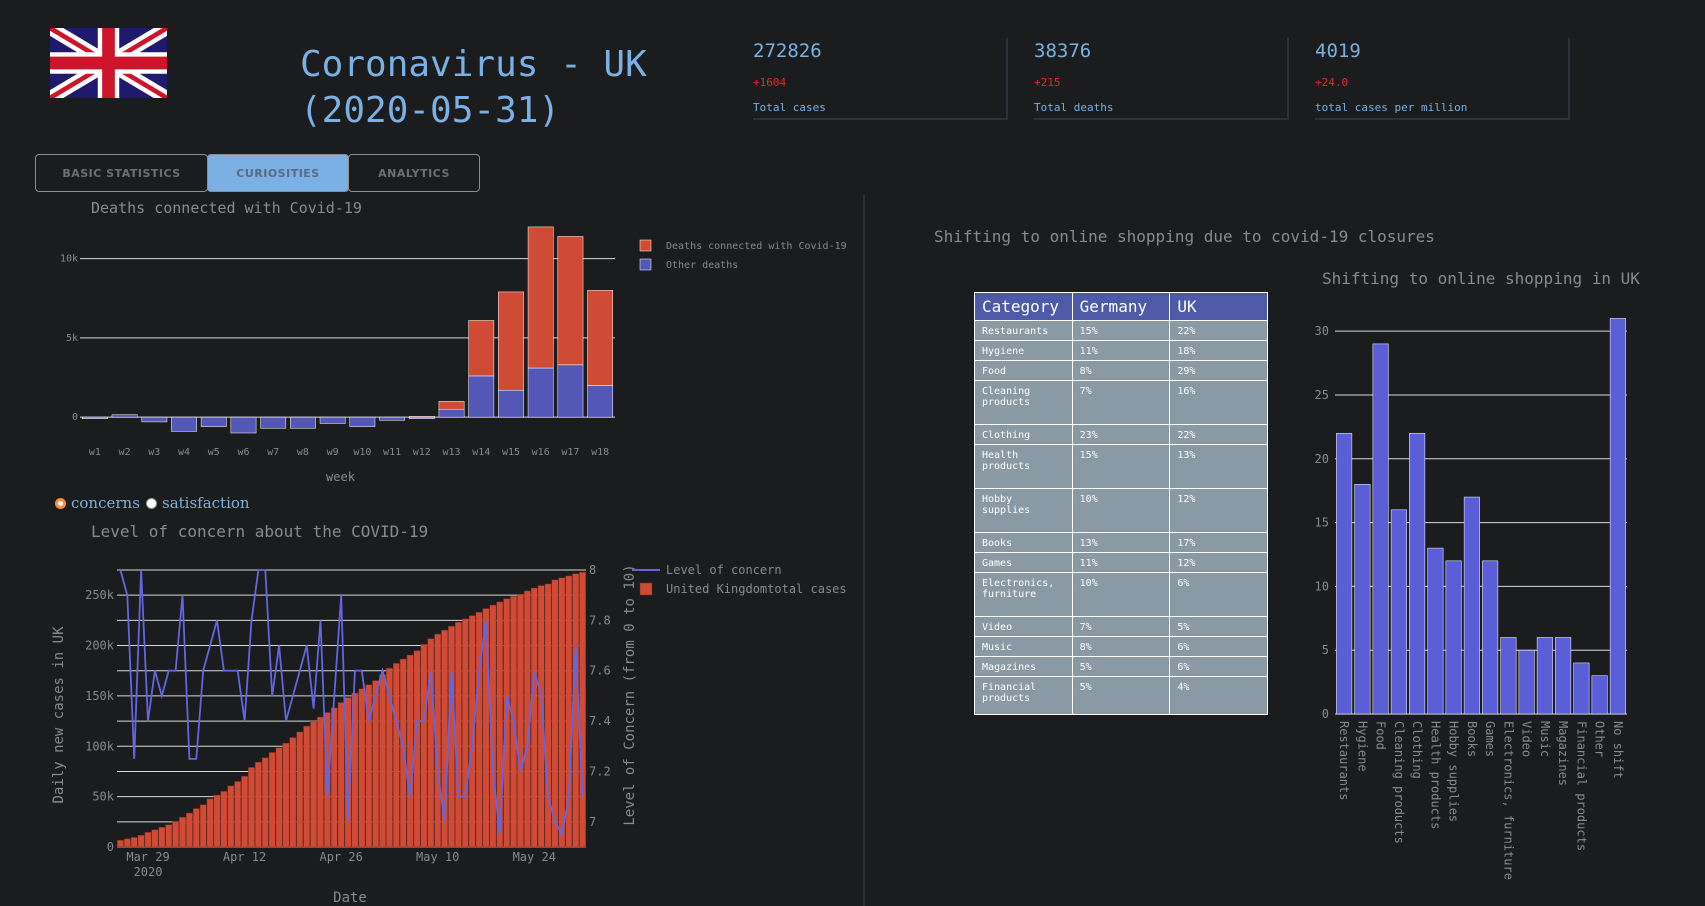 The width and height of the screenshot is (1705, 906). What do you see at coordinates (422, 452) in the screenshot?
I see `x-tick-label: w12` at bounding box center [422, 452].